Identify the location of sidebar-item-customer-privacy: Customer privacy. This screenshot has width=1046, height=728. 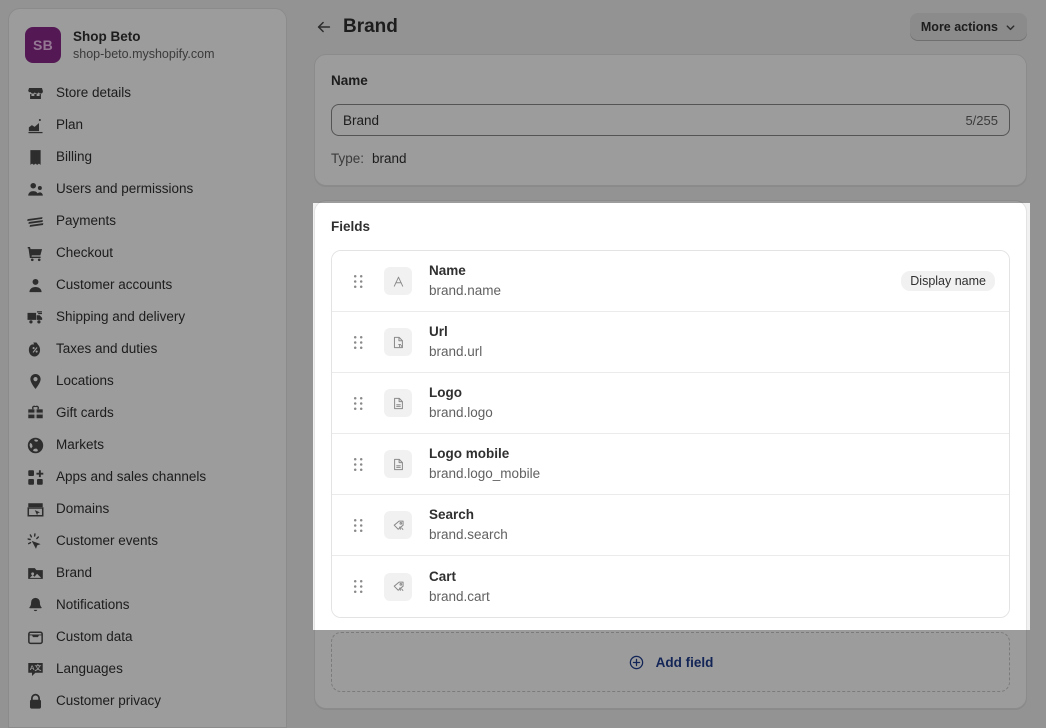
(147, 701).